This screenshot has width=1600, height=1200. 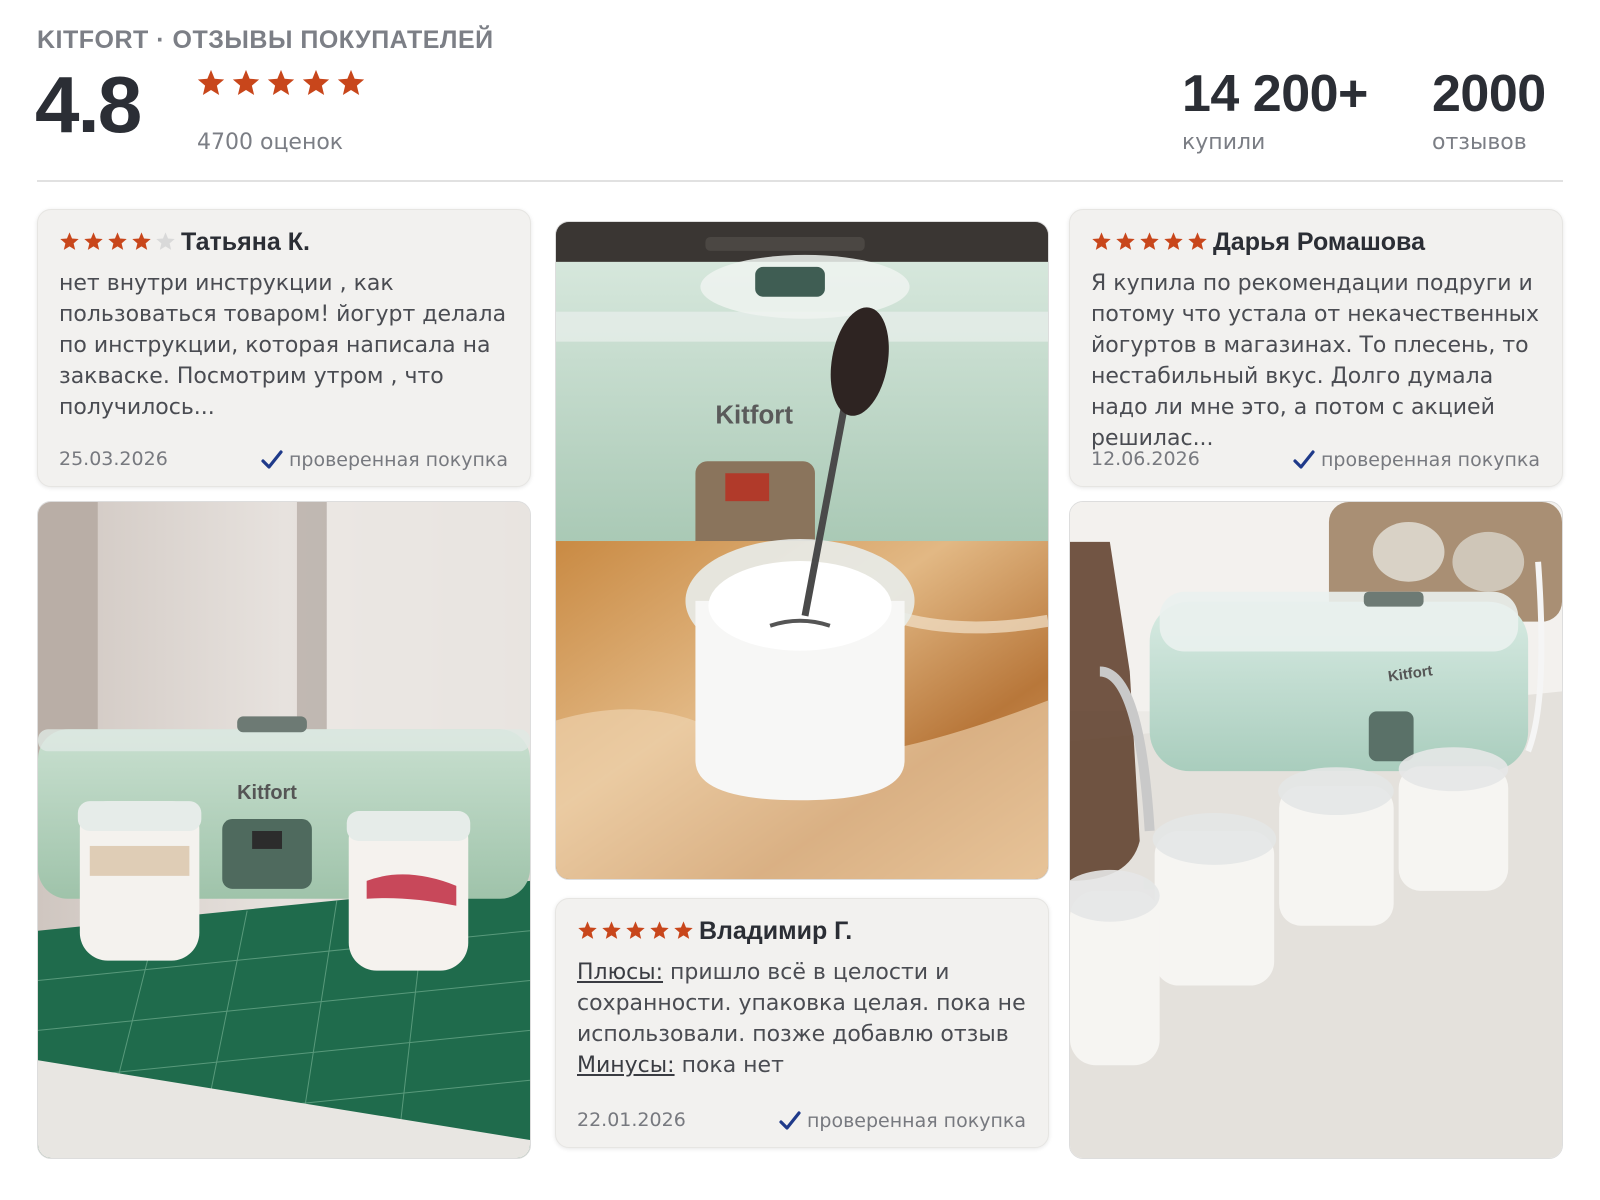 I want to click on stat-bought: 14 200+ купили, so click(x=1275, y=108).